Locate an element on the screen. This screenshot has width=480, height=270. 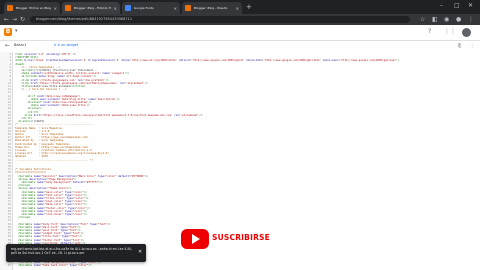
tab-title: Google Fonts is located at coordinates (144, 8).